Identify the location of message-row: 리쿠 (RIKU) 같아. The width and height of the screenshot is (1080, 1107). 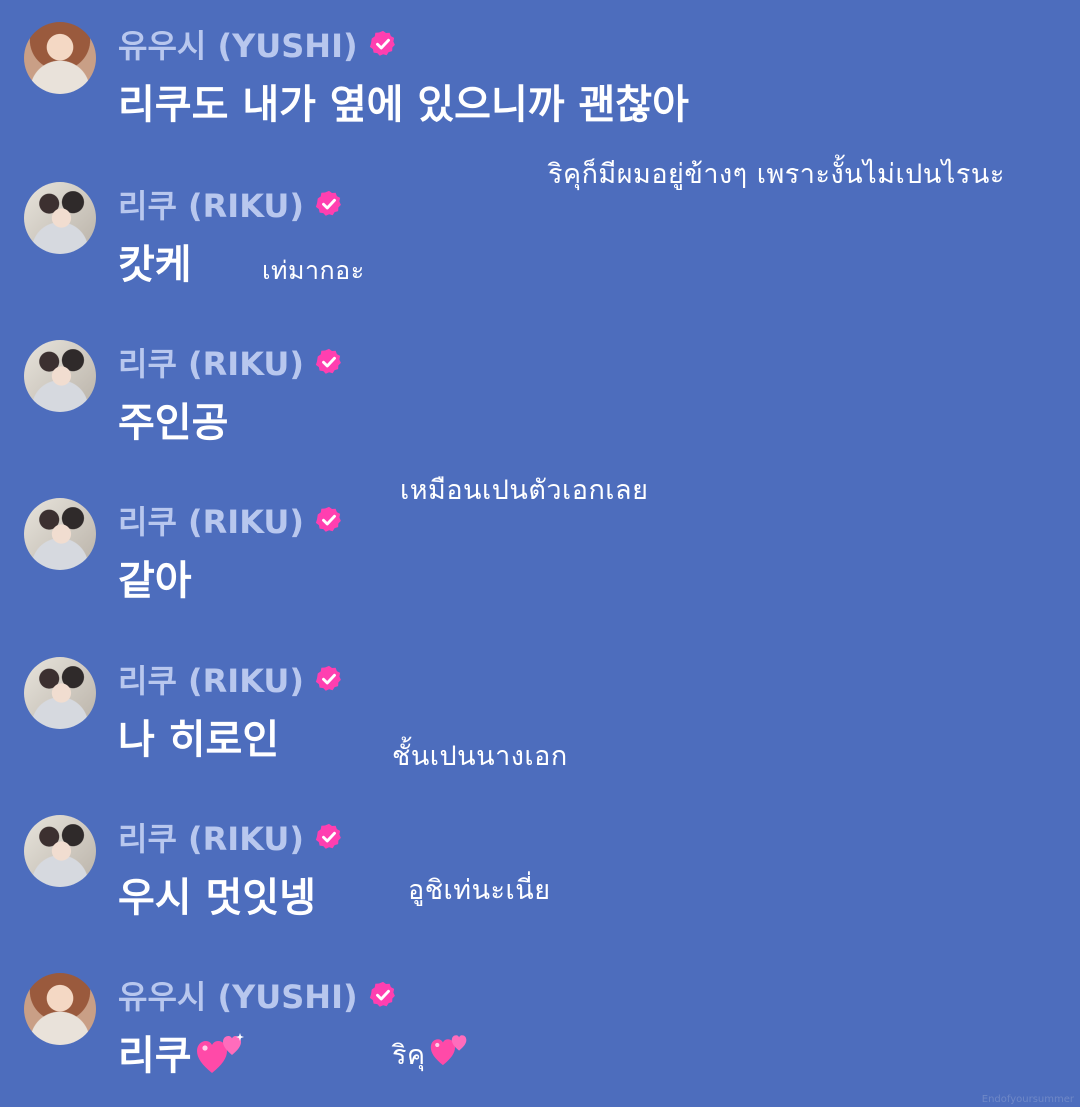
(474, 558).